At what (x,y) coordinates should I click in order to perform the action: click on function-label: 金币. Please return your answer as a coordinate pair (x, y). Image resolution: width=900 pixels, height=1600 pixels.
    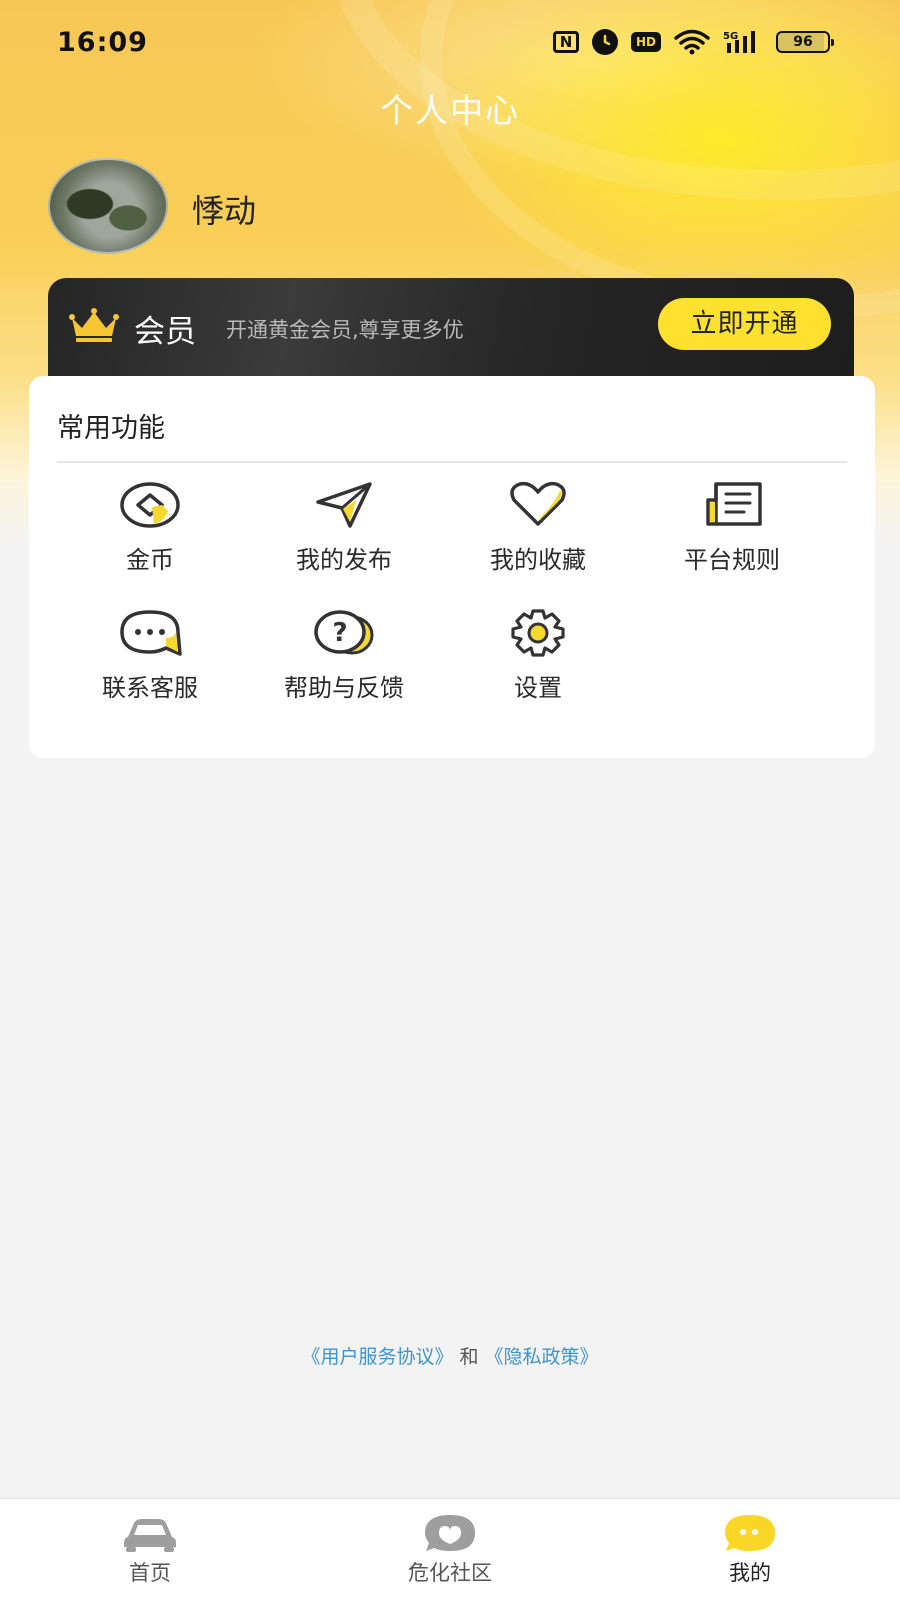
    Looking at the image, I should click on (150, 560).